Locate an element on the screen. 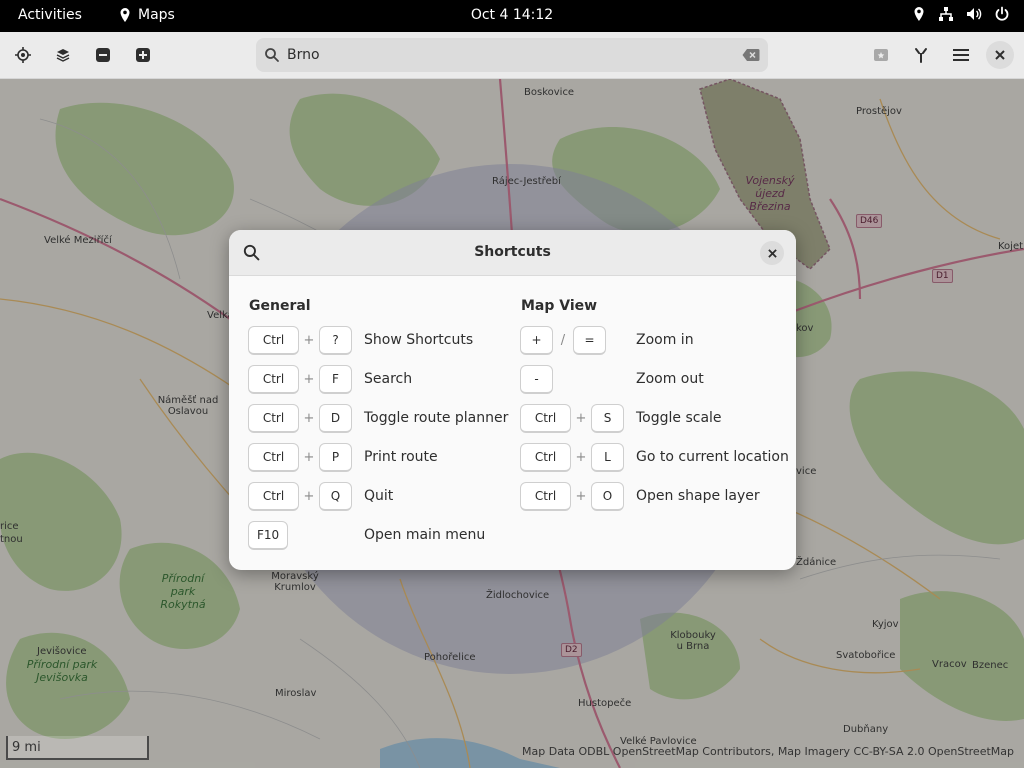 The height and width of the screenshot is (768, 1024). route-planner-button is located at coordinates (921, 55).